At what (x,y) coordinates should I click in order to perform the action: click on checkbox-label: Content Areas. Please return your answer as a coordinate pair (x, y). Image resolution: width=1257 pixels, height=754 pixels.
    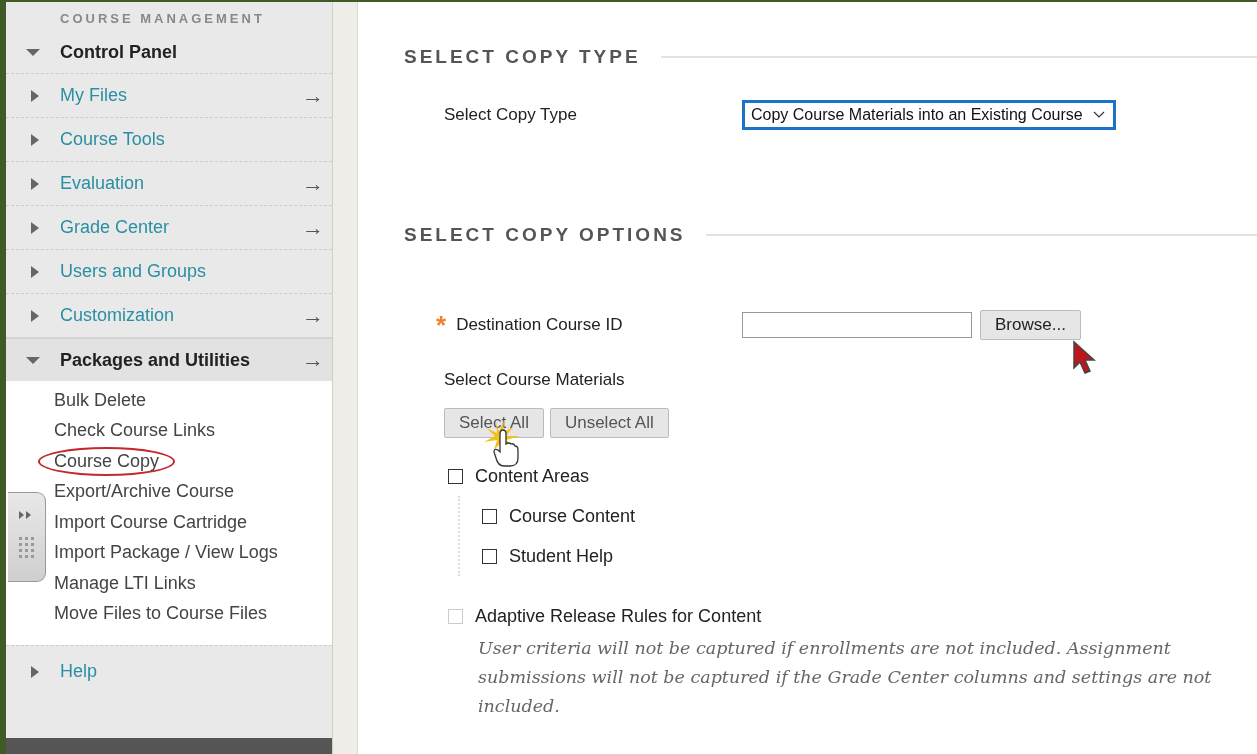
    Looking at the image, I should click on (532, 476).